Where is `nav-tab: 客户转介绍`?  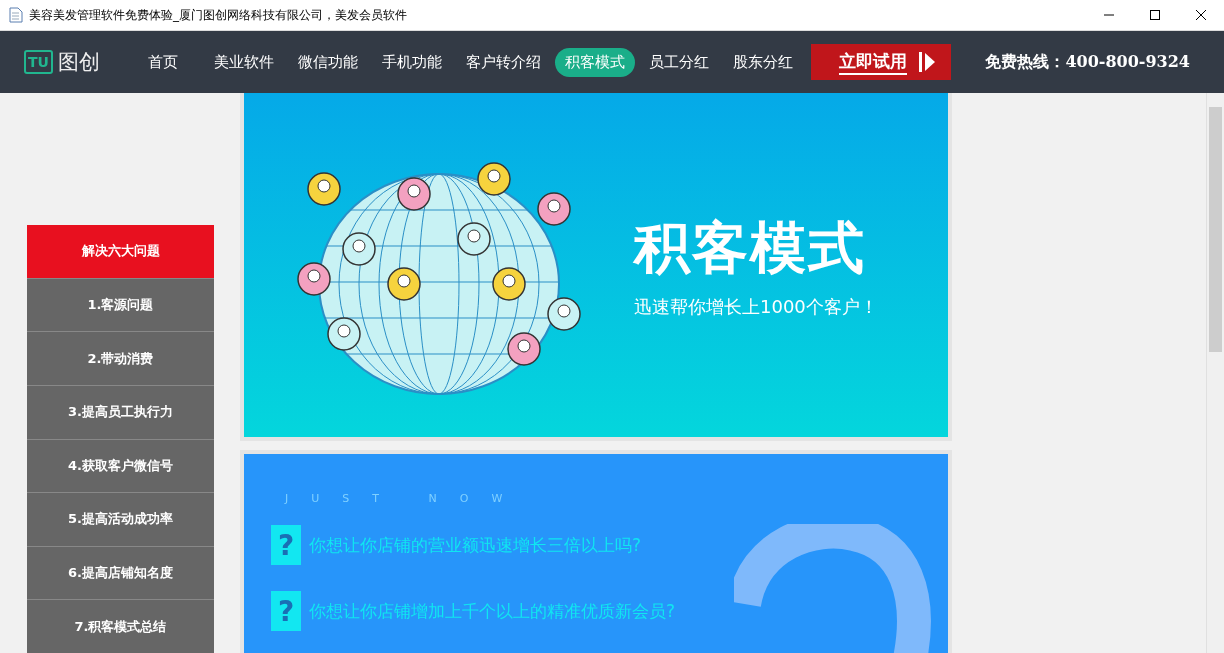 nav-tab: 客户转介绍 is located at coordinates (503, 62).